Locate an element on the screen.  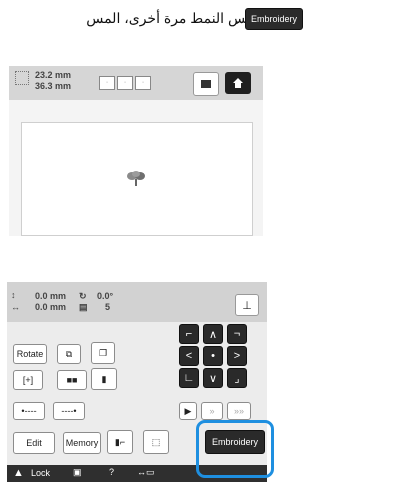
move-up-right-button: ¬ is located at coordinates (237, 334).